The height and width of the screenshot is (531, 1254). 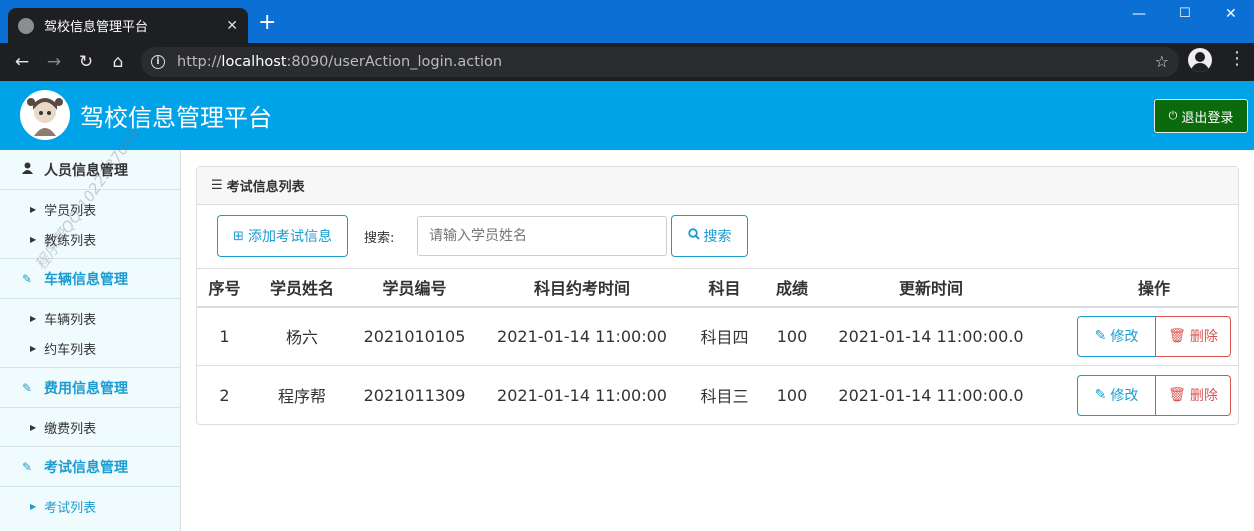 I want to click on plus-square-icon: ⊞, so click(x=238, y=236).